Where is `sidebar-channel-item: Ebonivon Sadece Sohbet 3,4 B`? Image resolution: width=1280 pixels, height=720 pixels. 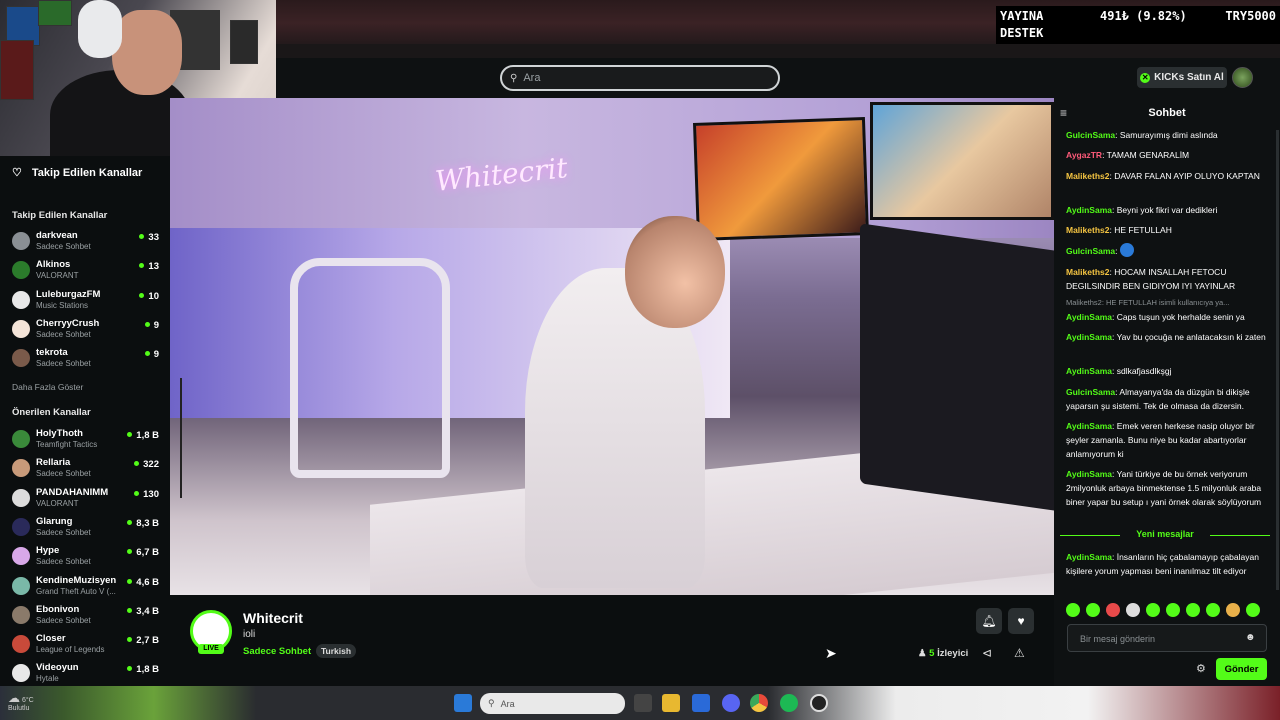
sidebar-channel-item: Ebonivon Sadece Sohbet 3,4 B is located at coordinates (87, 616).